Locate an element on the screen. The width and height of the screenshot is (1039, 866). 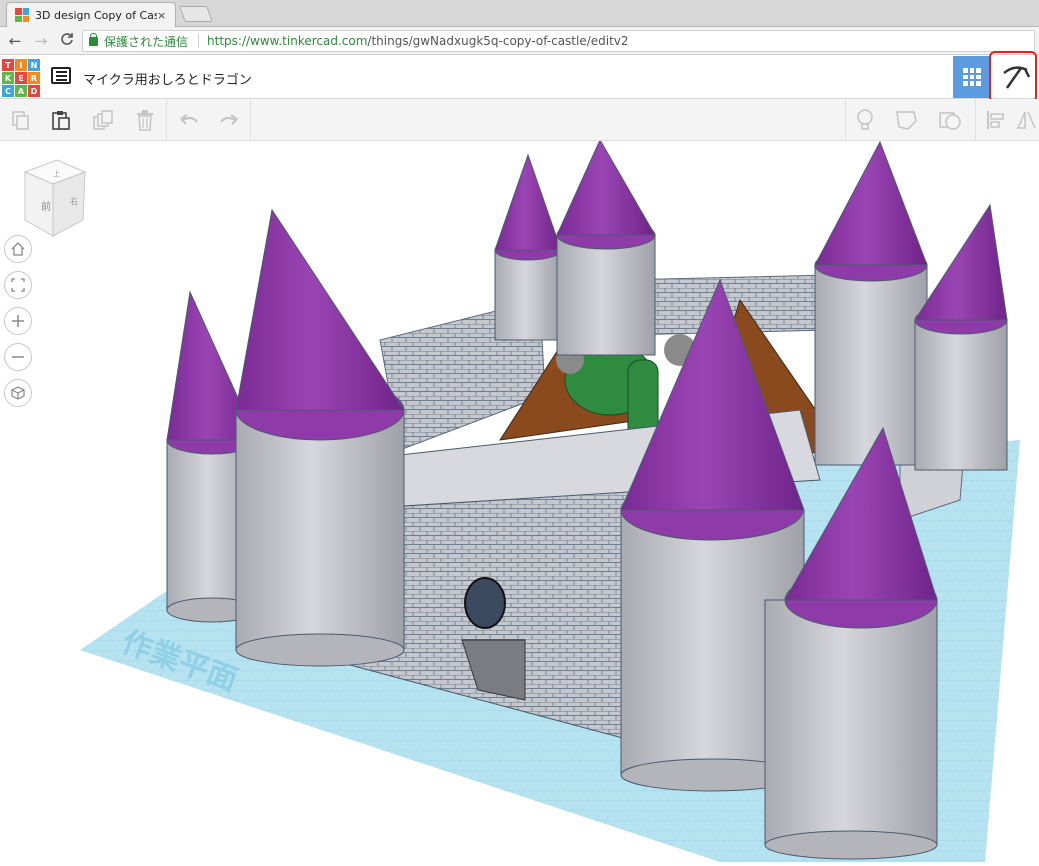
viewcube-front-label: 前 is located at coordinates (46, 206).